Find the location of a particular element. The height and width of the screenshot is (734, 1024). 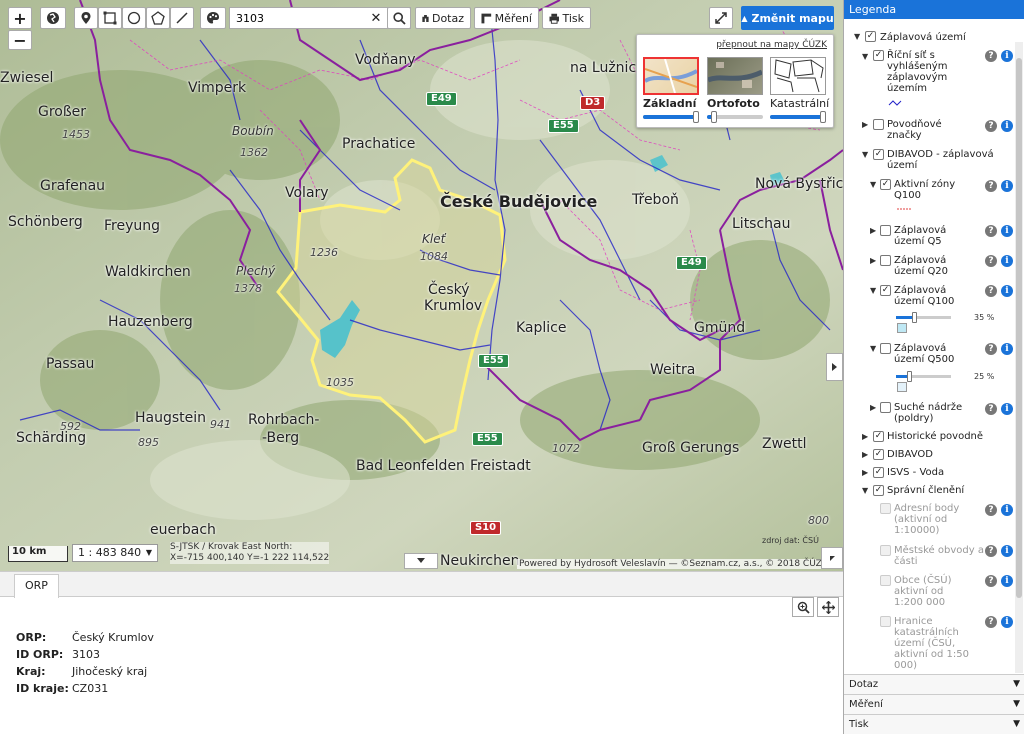

search-icon is located at coordinates (399, 18).